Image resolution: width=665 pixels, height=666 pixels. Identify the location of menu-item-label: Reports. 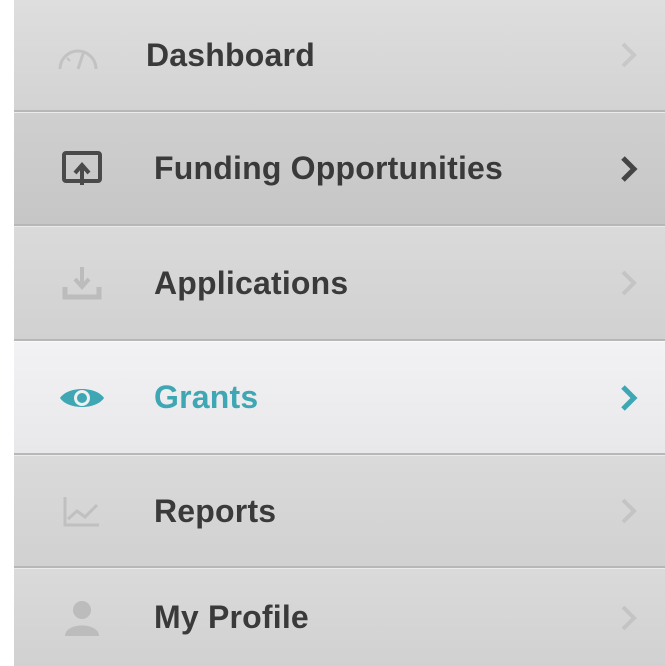
(215, 510).